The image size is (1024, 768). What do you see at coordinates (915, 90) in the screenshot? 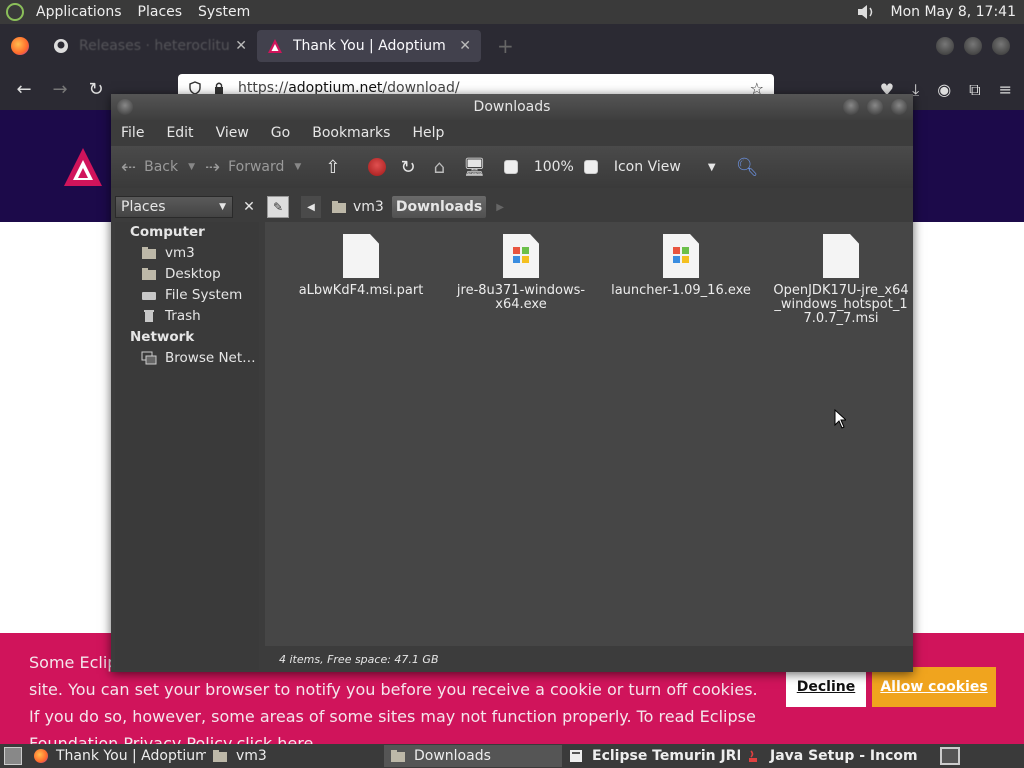
I see `downloads-icon: ⤓` at bounding box center [915, 90].